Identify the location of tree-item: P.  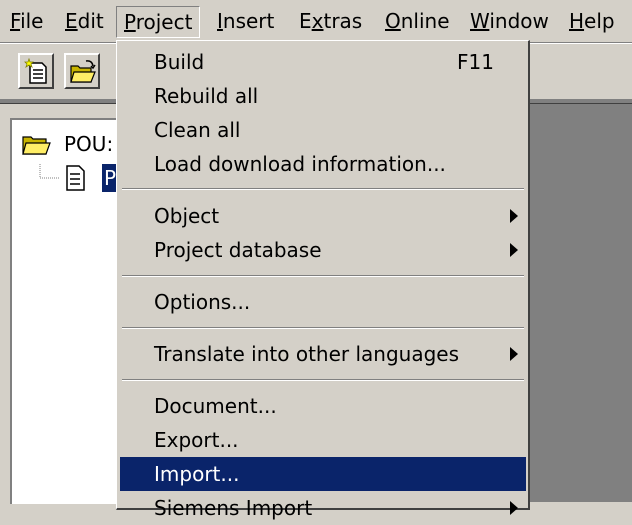
(72, 178).